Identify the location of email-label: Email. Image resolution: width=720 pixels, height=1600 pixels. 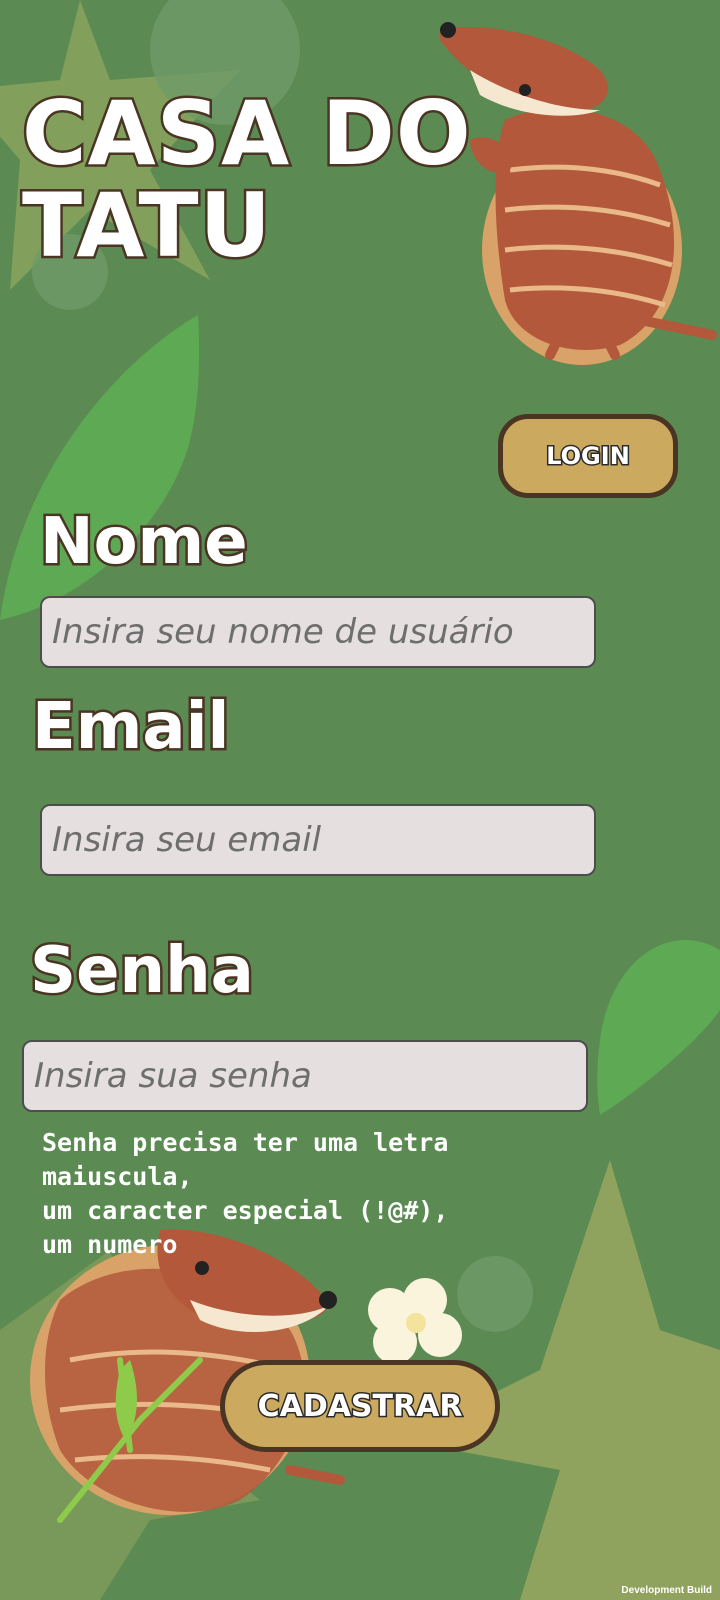
(130, 727).